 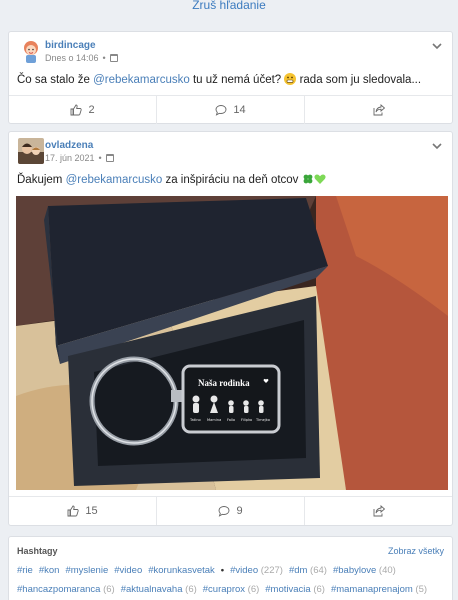 I want to click on post-meta: 17. jún 2021 •, so click(x=79, y=158).